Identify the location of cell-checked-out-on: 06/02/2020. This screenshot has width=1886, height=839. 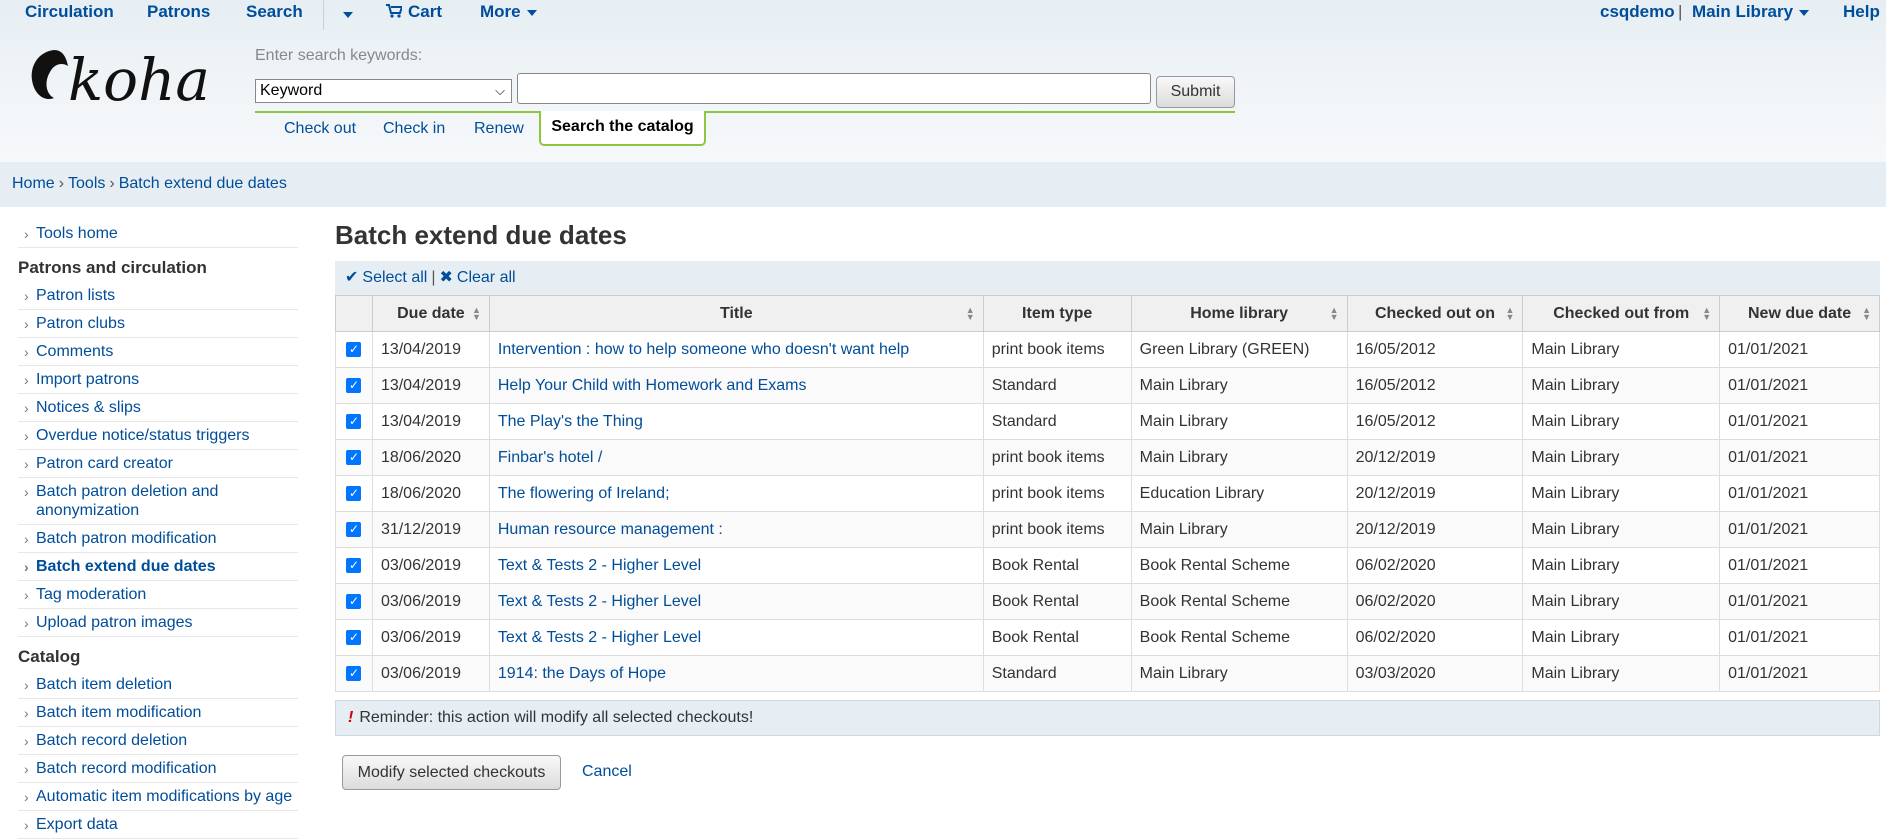
(1435, 565).